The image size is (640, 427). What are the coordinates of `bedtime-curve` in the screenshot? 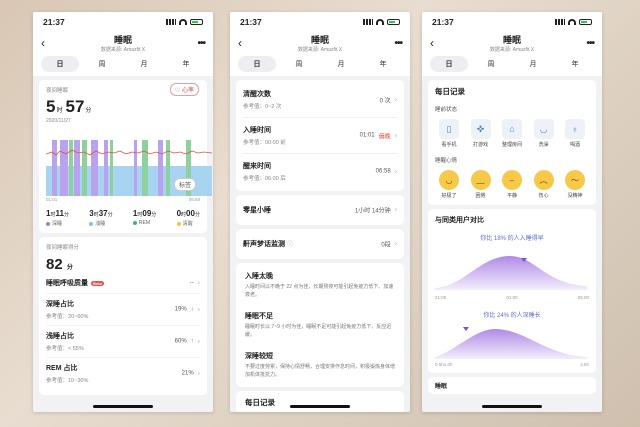 It's located at (511, 273).